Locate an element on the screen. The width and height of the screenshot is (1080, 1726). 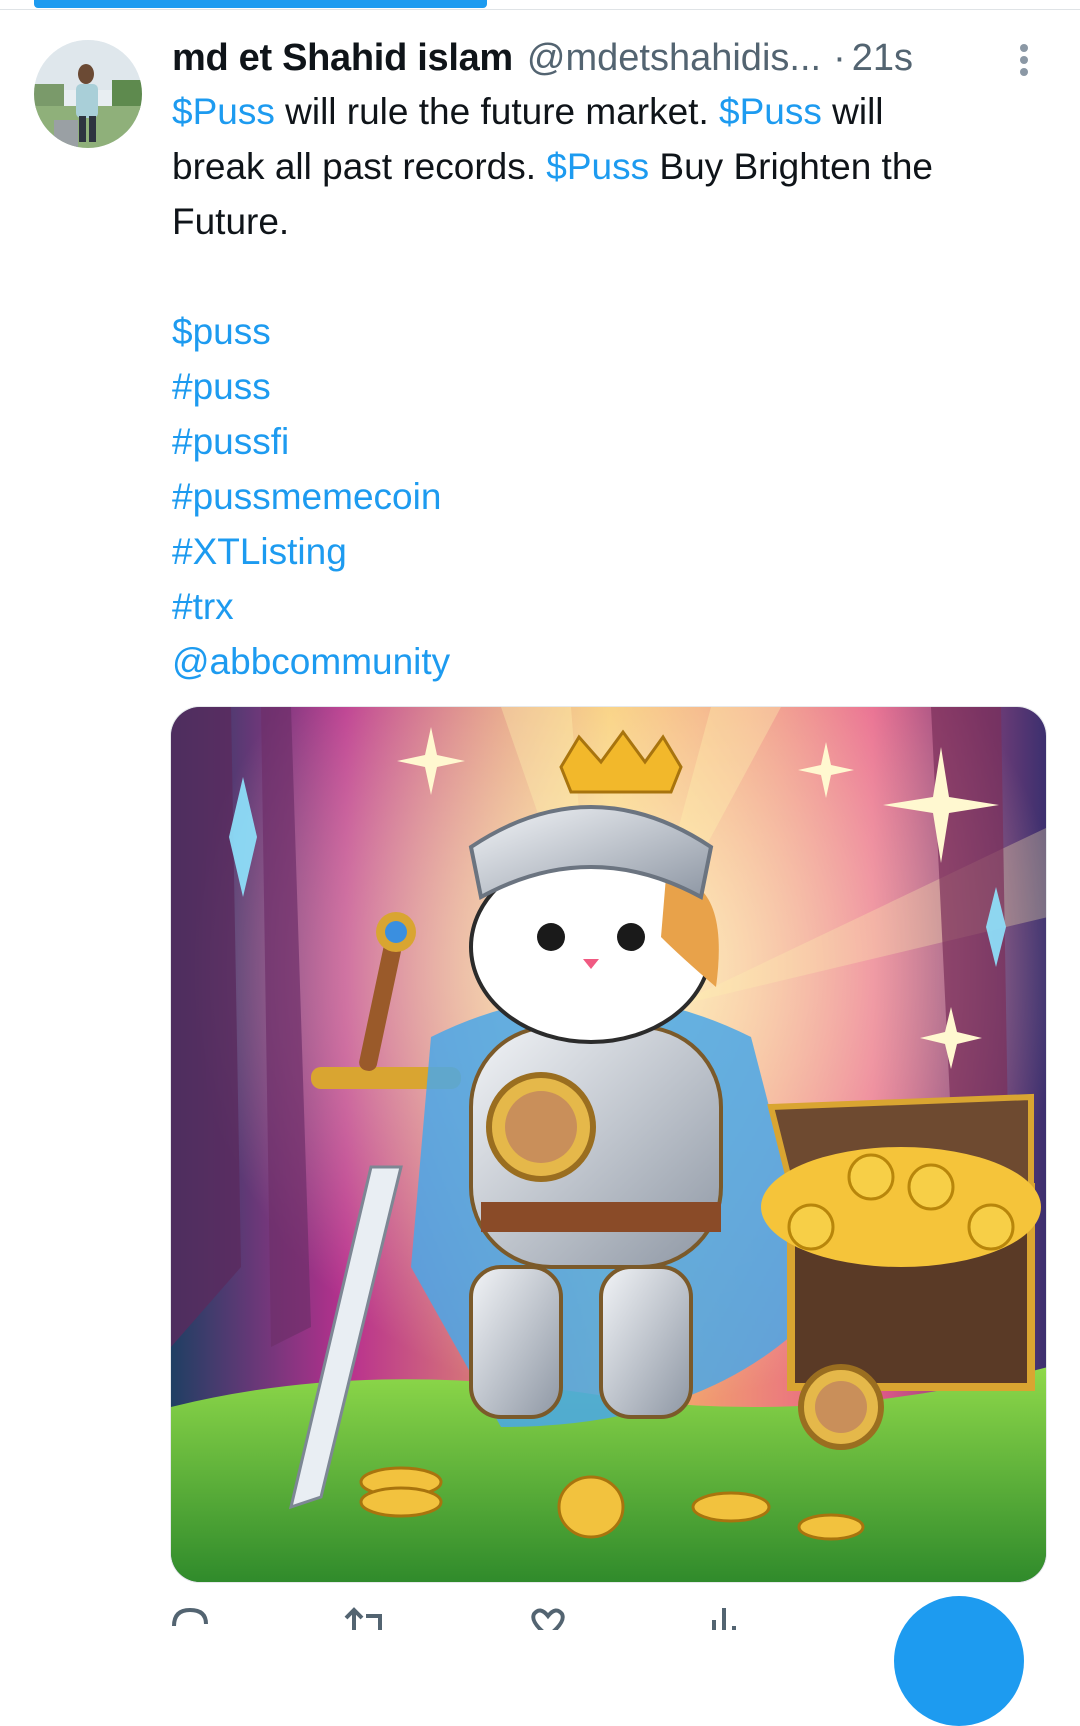
reply-icon is located at coordinates (190, 1618).